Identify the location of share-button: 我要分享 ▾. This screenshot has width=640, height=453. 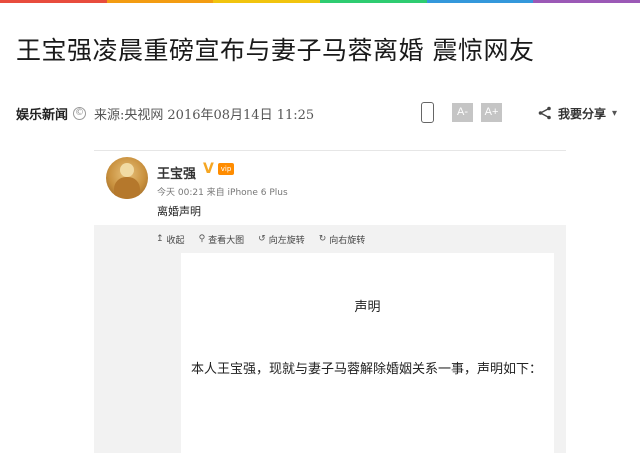
(577, 113).